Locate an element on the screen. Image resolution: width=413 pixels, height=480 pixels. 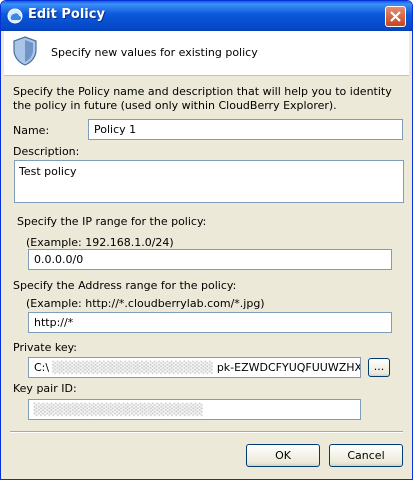
shield-icon is located at coordinates (25, 51).